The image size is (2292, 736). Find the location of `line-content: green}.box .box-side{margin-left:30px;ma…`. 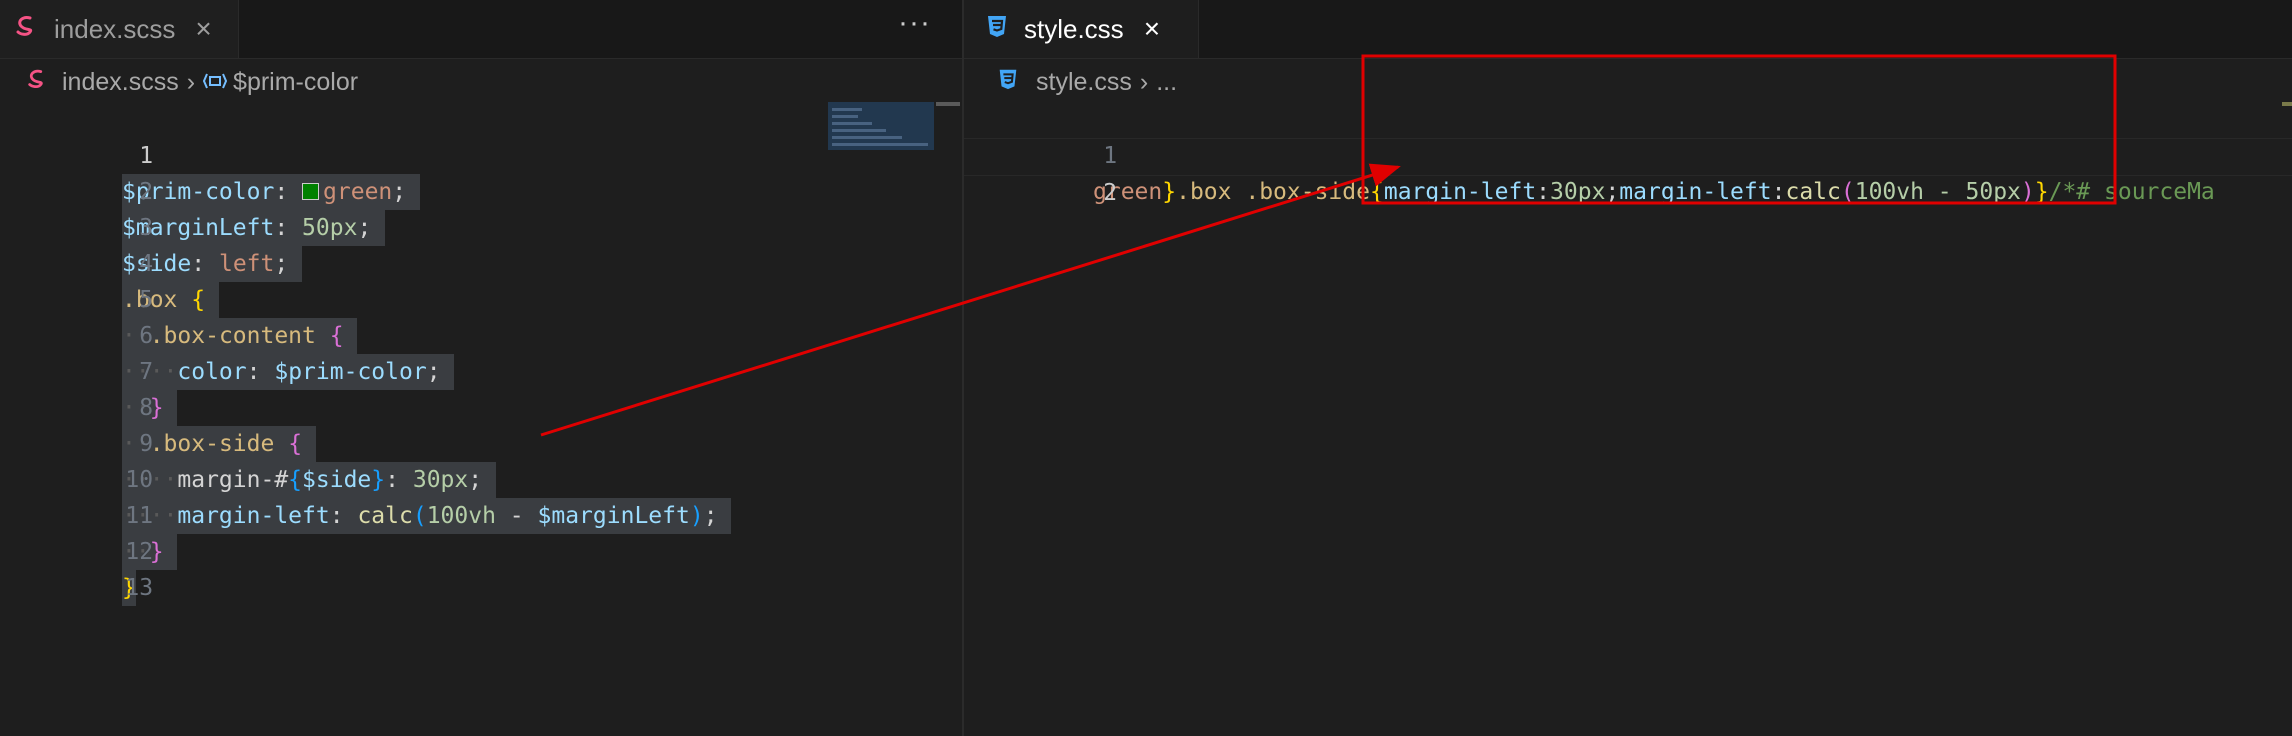

line-content: green}.box .box-side{margin-left:30px;ma… is located at coordinates (1654, 192).